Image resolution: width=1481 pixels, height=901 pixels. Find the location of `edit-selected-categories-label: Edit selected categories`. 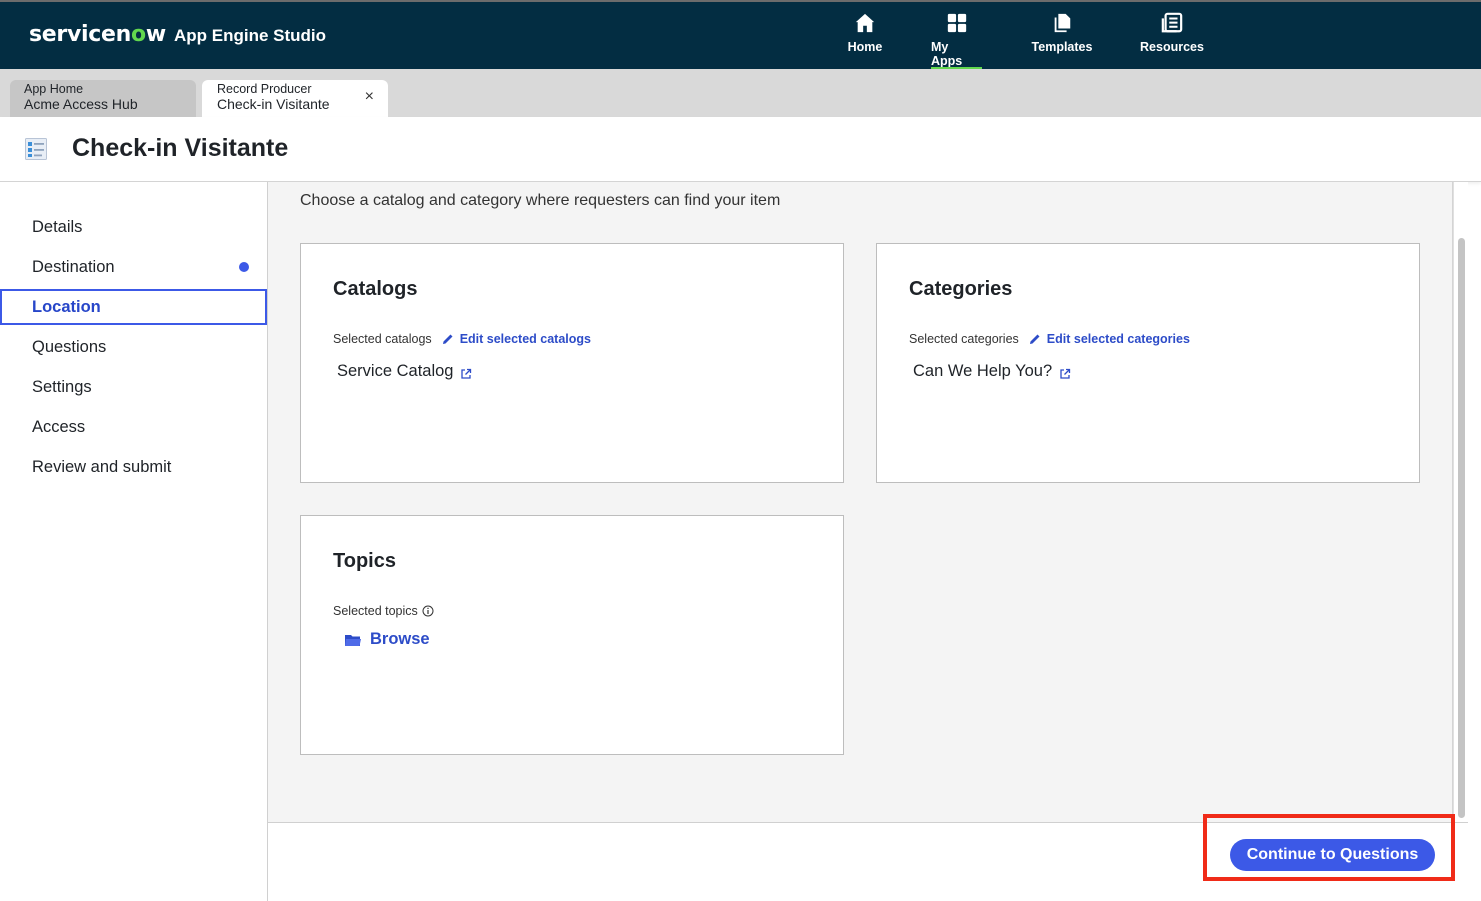

edit-selected-categories-label: Edit selected categories is located at coordinates (1118, 339).